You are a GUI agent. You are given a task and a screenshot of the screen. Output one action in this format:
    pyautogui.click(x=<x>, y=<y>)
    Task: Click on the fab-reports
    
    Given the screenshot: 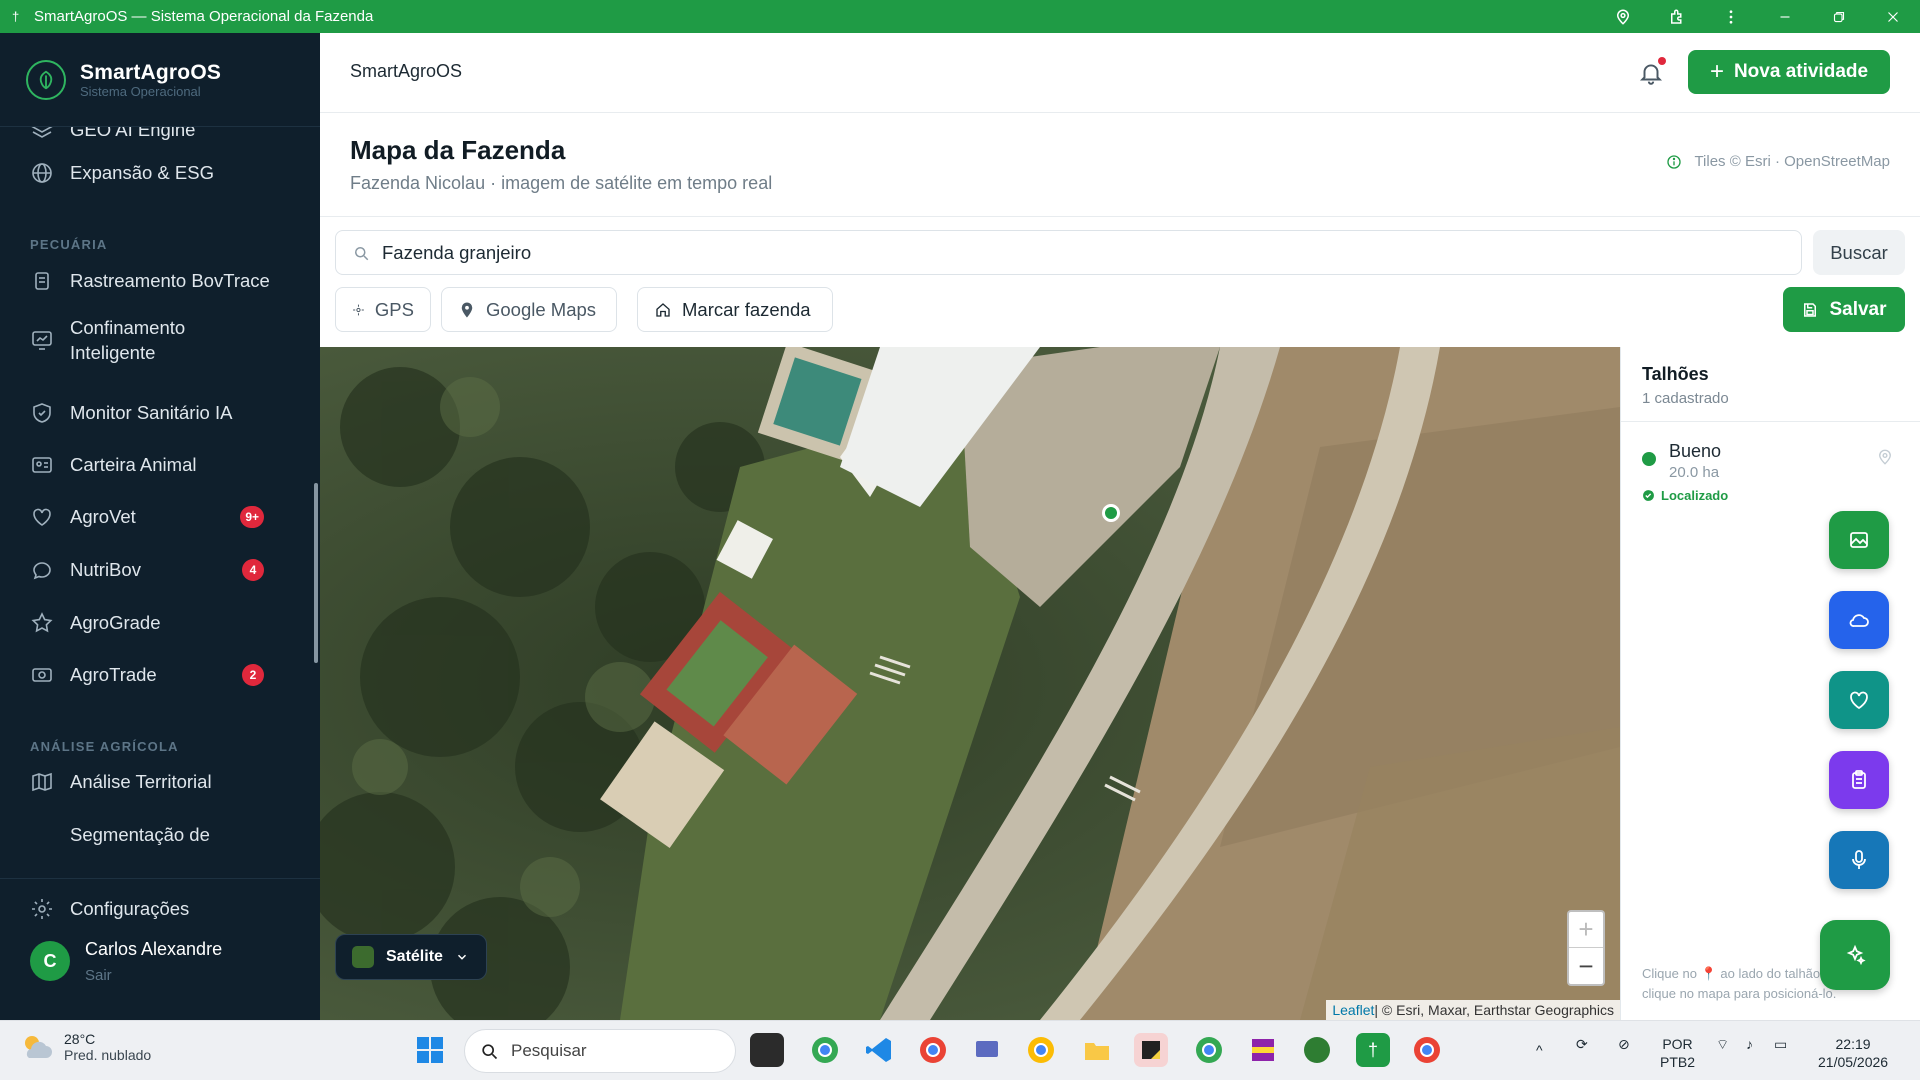 What is the action you would take?
    pyautogui.click(x=1859, y=780)
    